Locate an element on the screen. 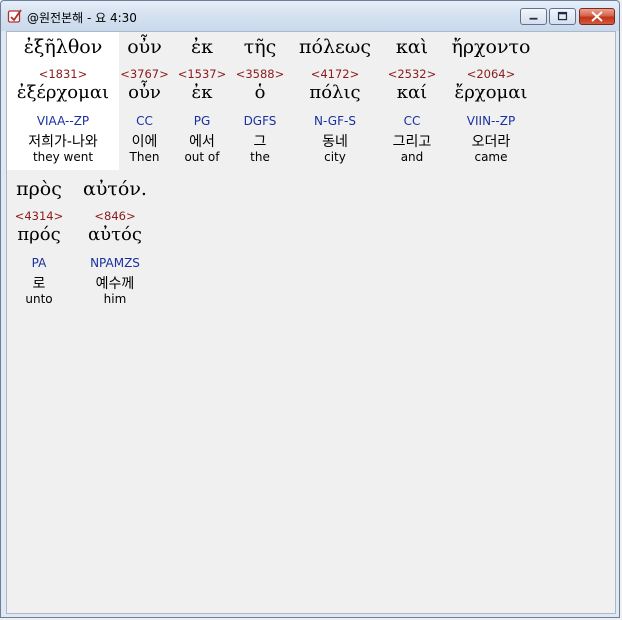 This screenshot has width=622, height=620. lemma: πρός is located at coordinates (39, 234).